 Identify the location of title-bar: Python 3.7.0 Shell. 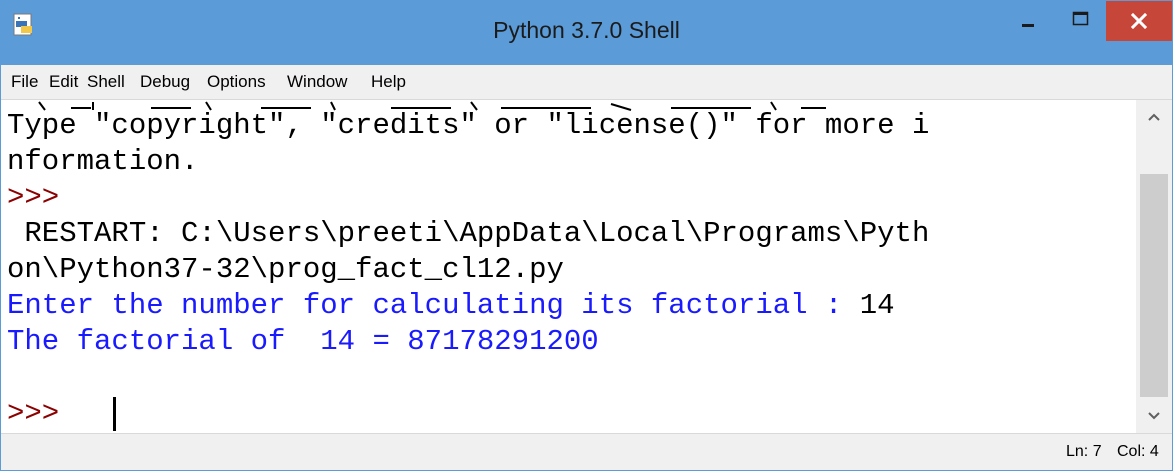
(586, 33).